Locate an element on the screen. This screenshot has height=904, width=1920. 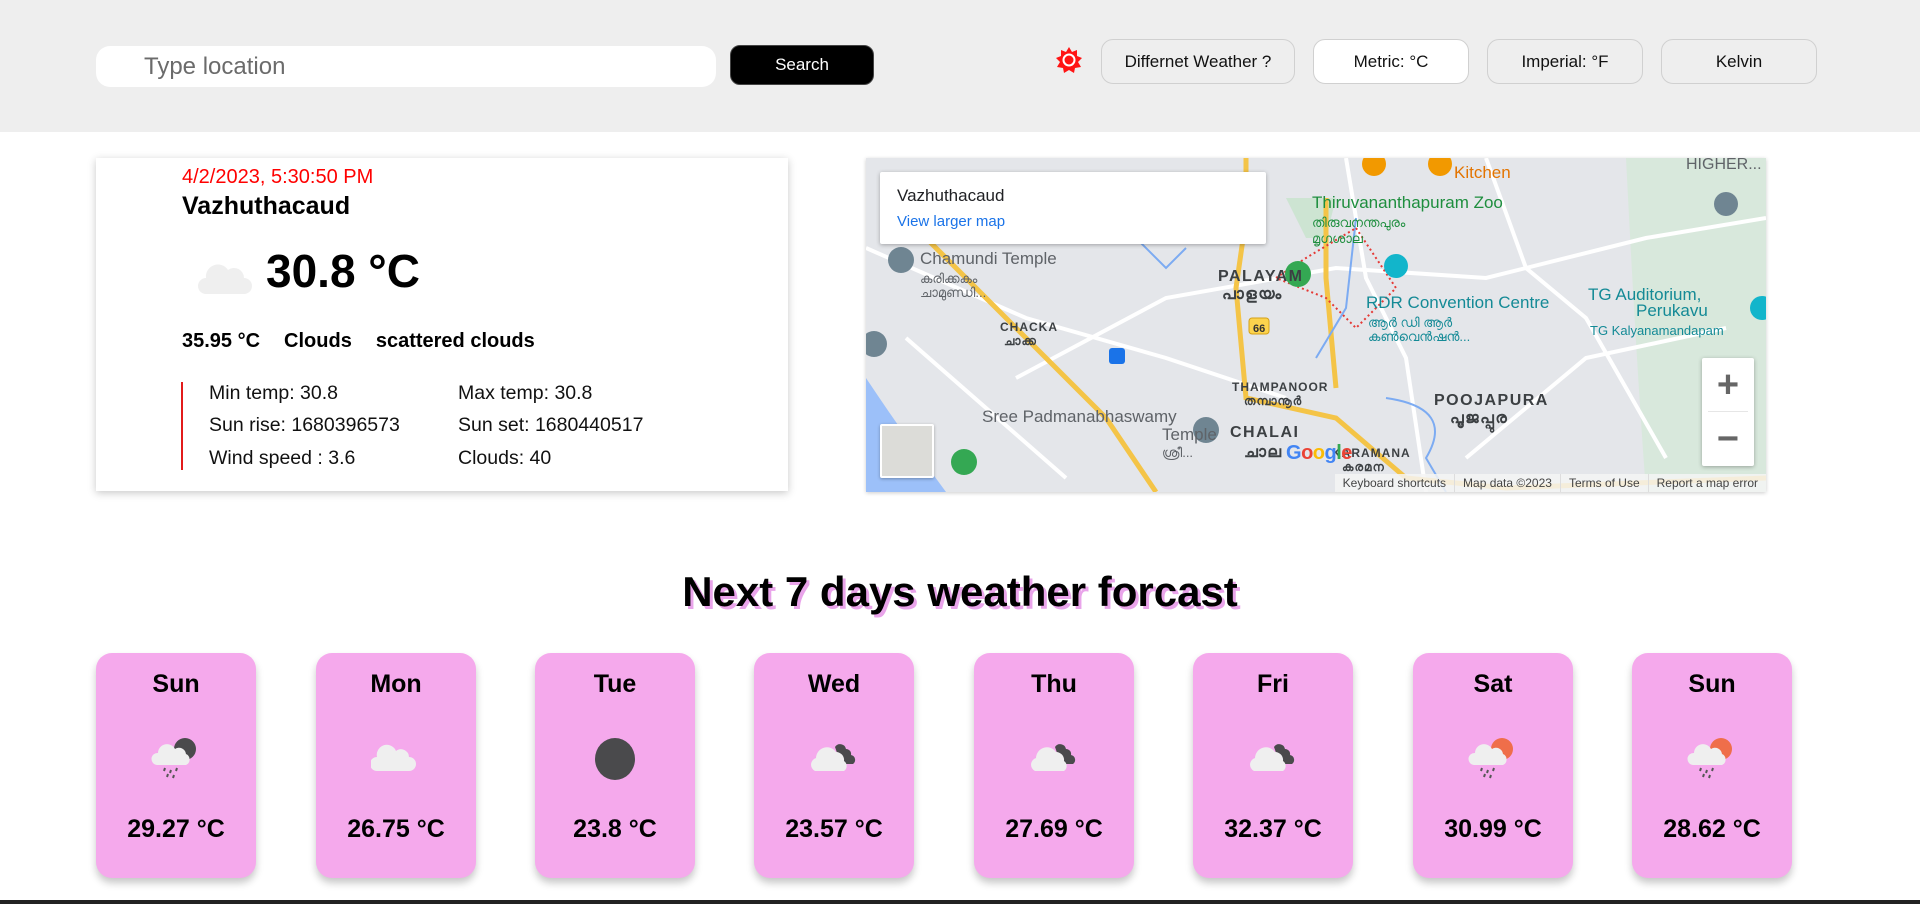
map-label-route-66: 66 is located at coordinates (1259, 329).